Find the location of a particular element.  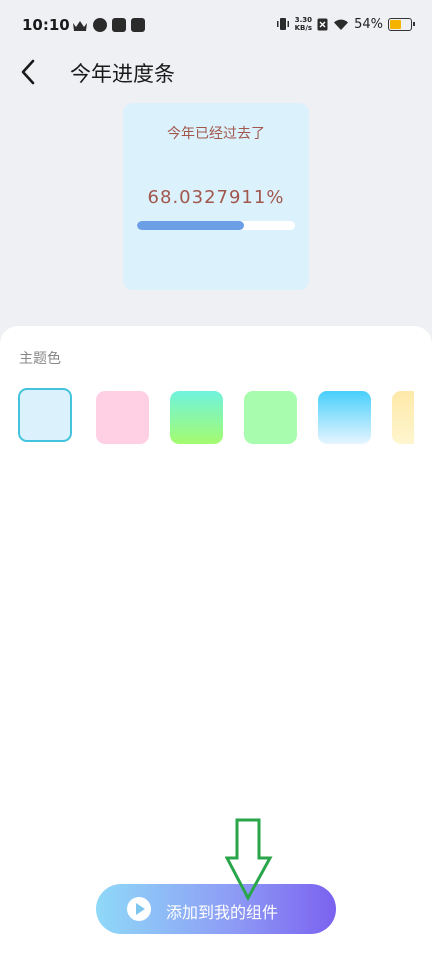

chevron-left-icon is located at coordinates (28, 72).